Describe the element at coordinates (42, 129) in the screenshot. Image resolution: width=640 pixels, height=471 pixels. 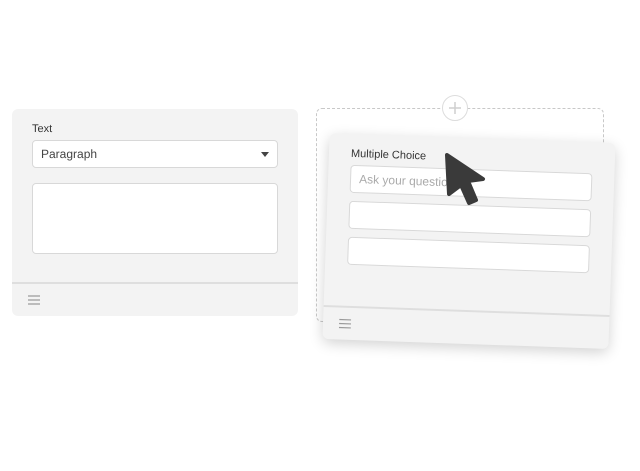
I see `card-title: Text` at that location.